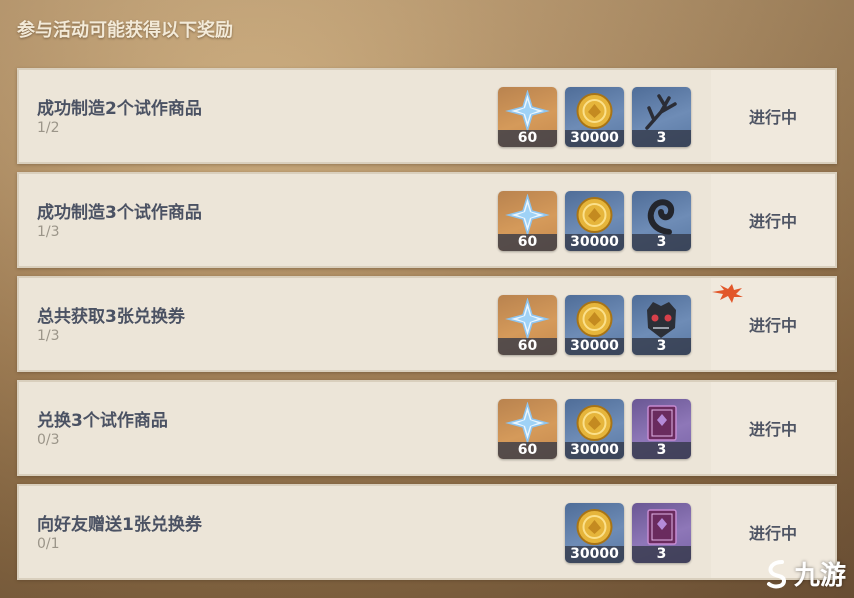  I want to click on task-title: 向好友赠送1张兑换券, so click(119, 525).